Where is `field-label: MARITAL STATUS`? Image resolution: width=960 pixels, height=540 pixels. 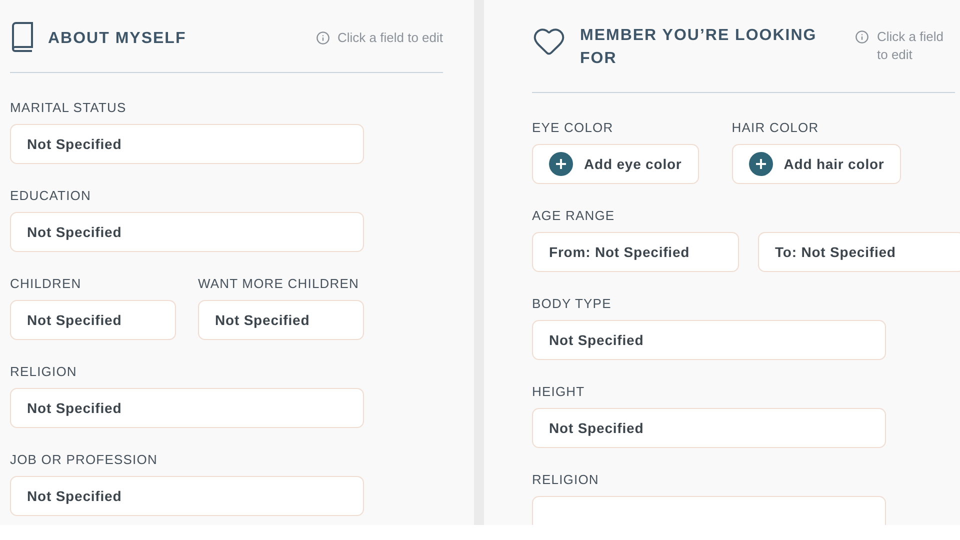
field-label: MARITAL STATUS is located at coordinates (69, 107).